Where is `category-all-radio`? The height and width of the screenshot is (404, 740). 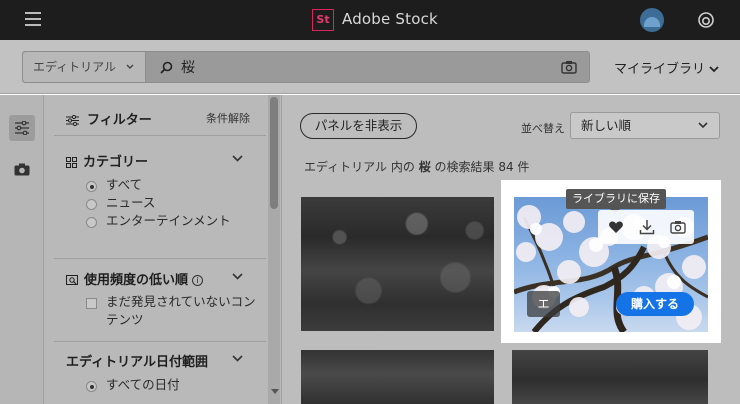
category-all-radio is located at coordinates (91, 186).